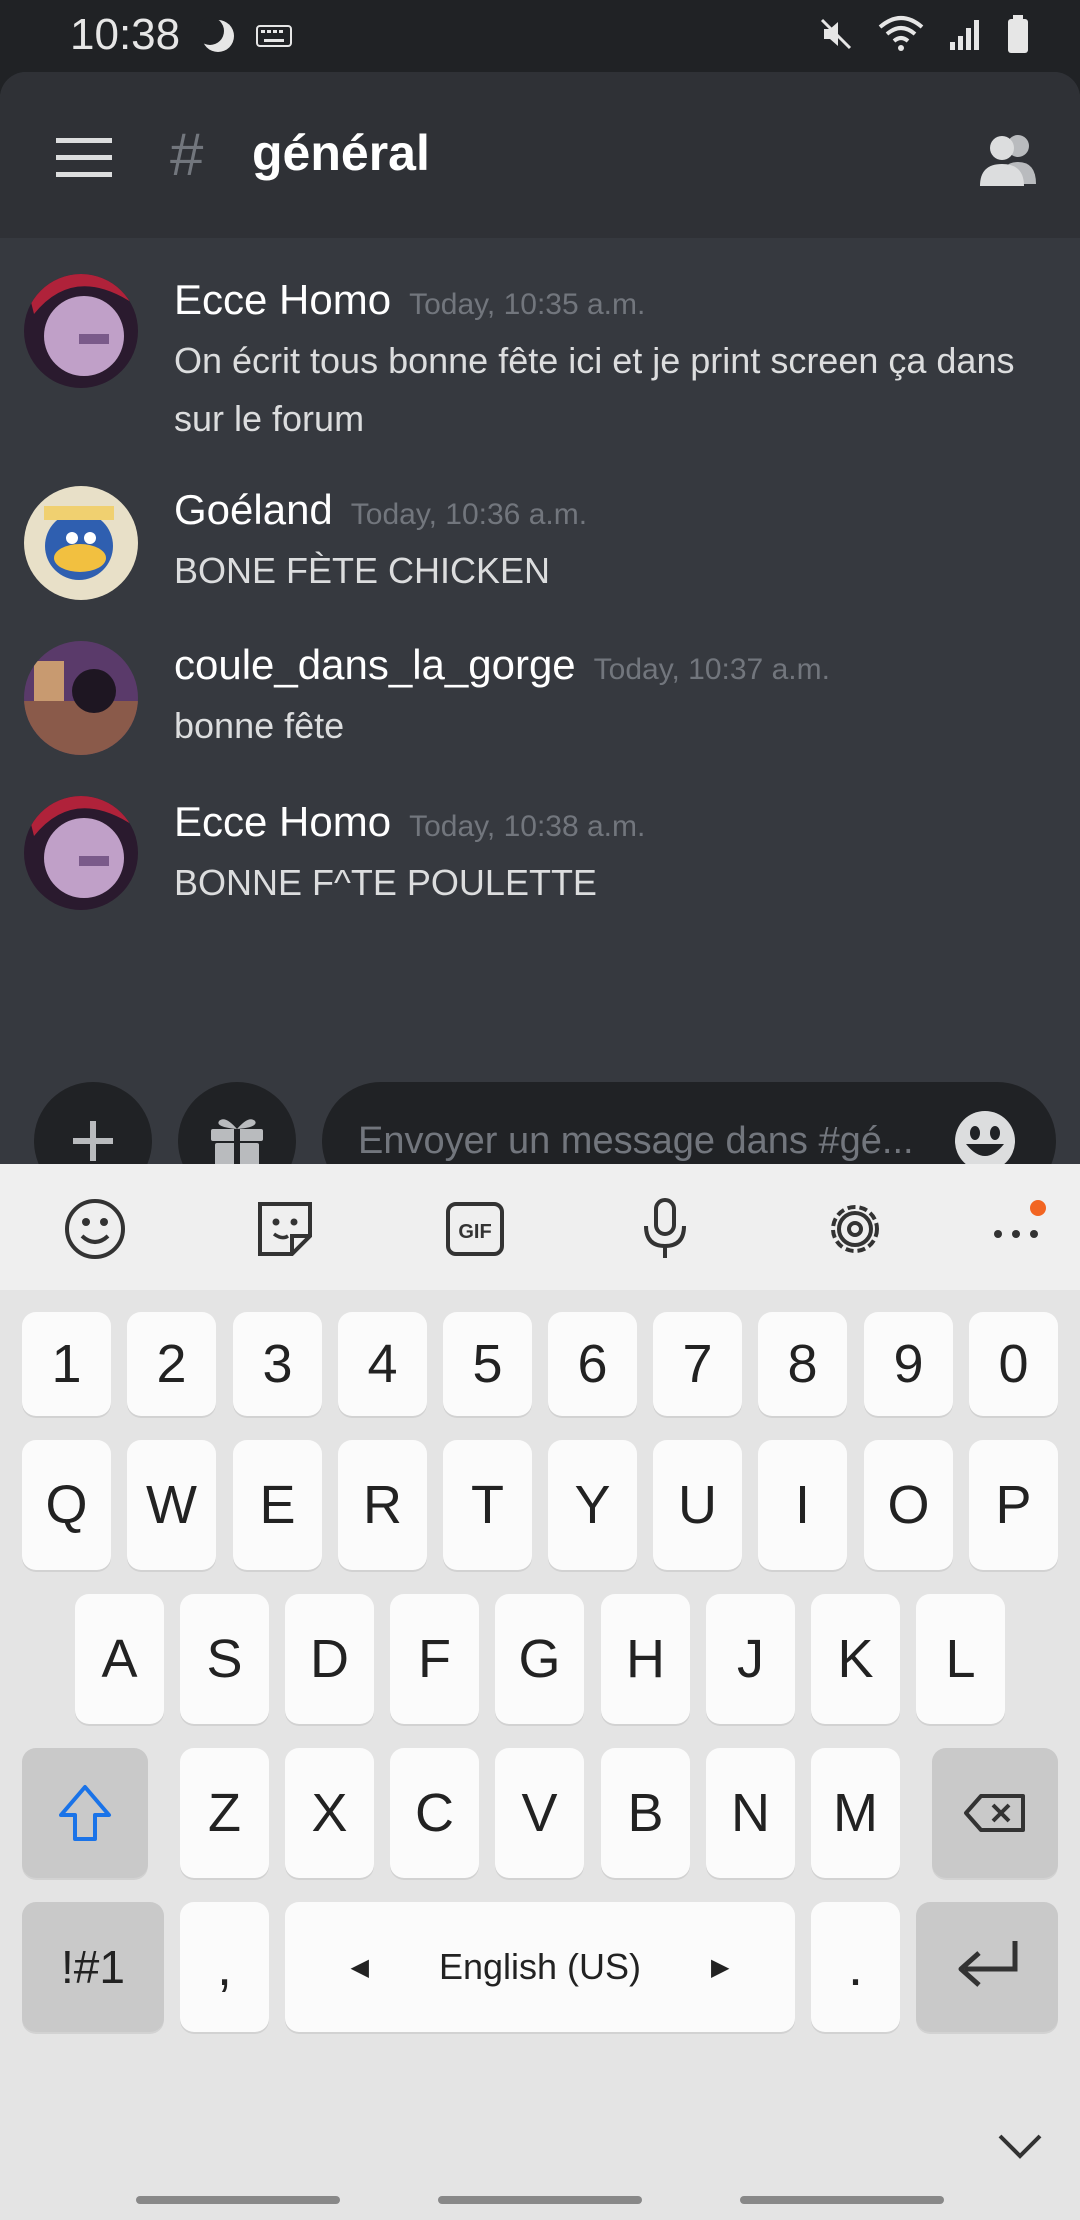 The height and width of the screenshot is (2220, 1080). I want to click on shift-icon, so click(85, 1813).